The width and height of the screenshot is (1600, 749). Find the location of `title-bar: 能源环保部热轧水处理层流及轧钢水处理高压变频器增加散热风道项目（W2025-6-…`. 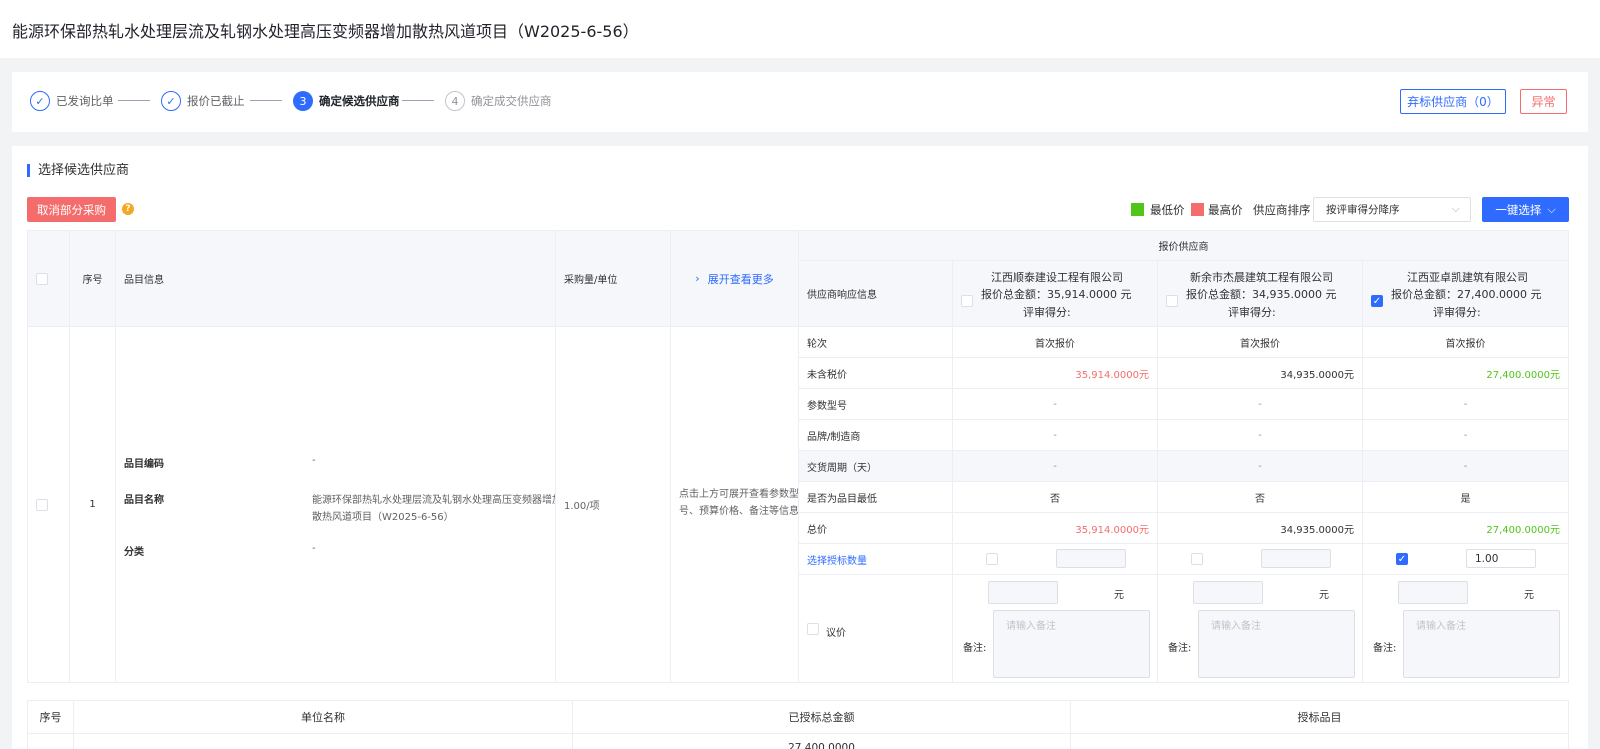

title-bar: 能源环保部热轧水处理层流及轧钢水处理高压变频器增加散热风道项目（W2025-6-… is located at coordinates (800, 29).